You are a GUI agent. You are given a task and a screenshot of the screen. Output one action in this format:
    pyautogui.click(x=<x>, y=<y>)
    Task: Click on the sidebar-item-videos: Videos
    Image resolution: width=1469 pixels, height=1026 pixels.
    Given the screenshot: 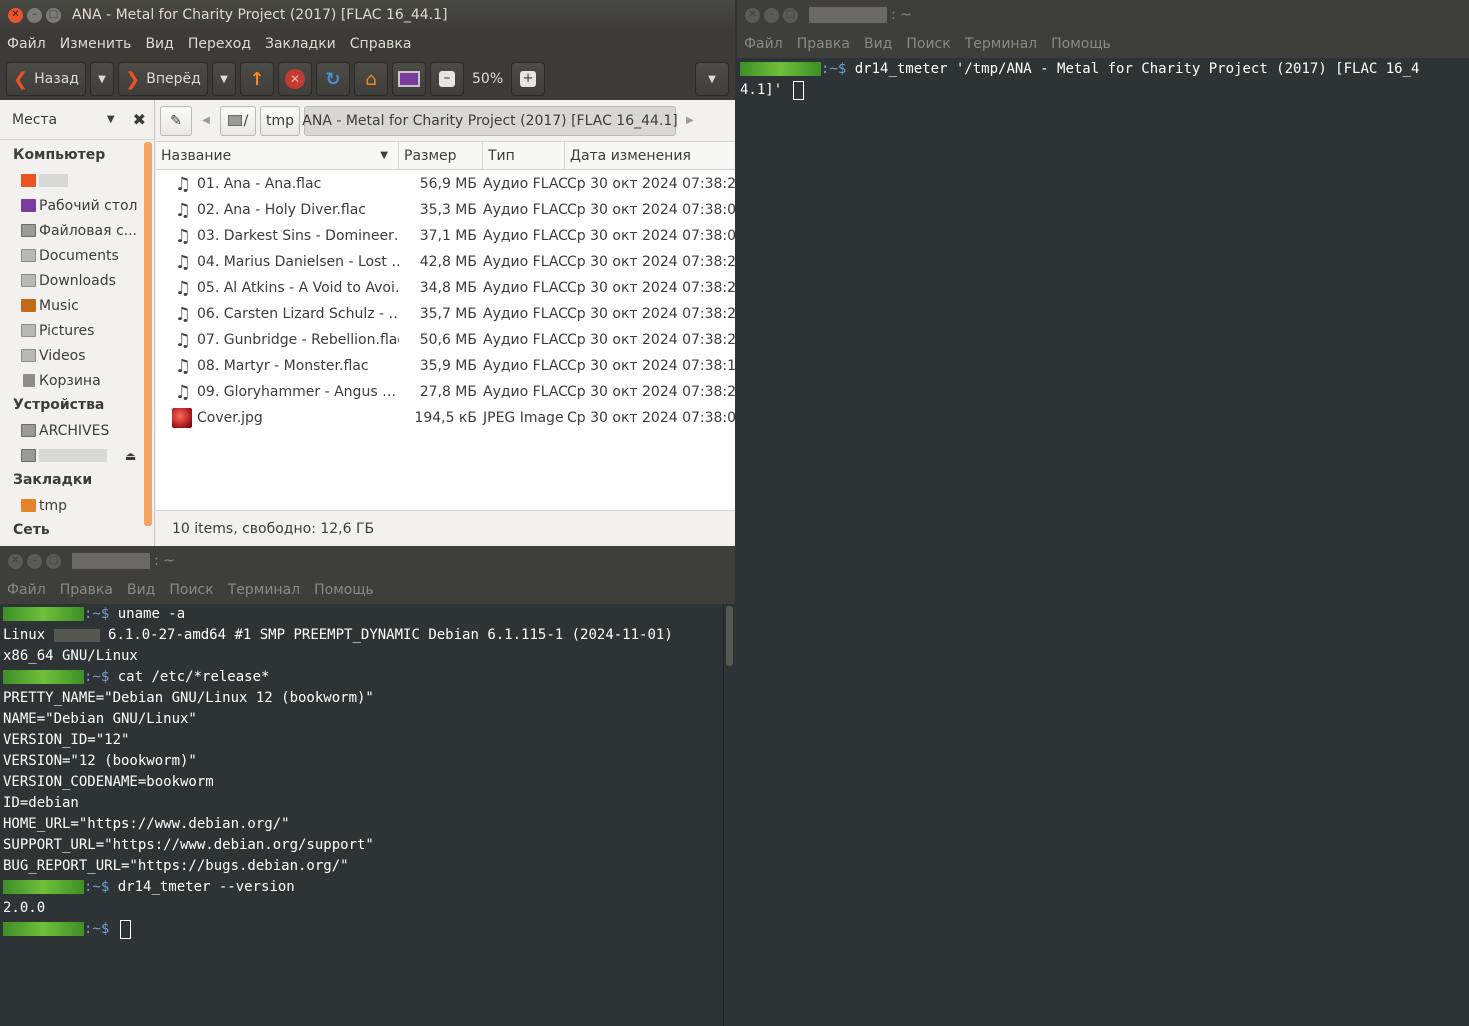 What is the action you would take?
    pyautogui.click(x=77, y=355)
    